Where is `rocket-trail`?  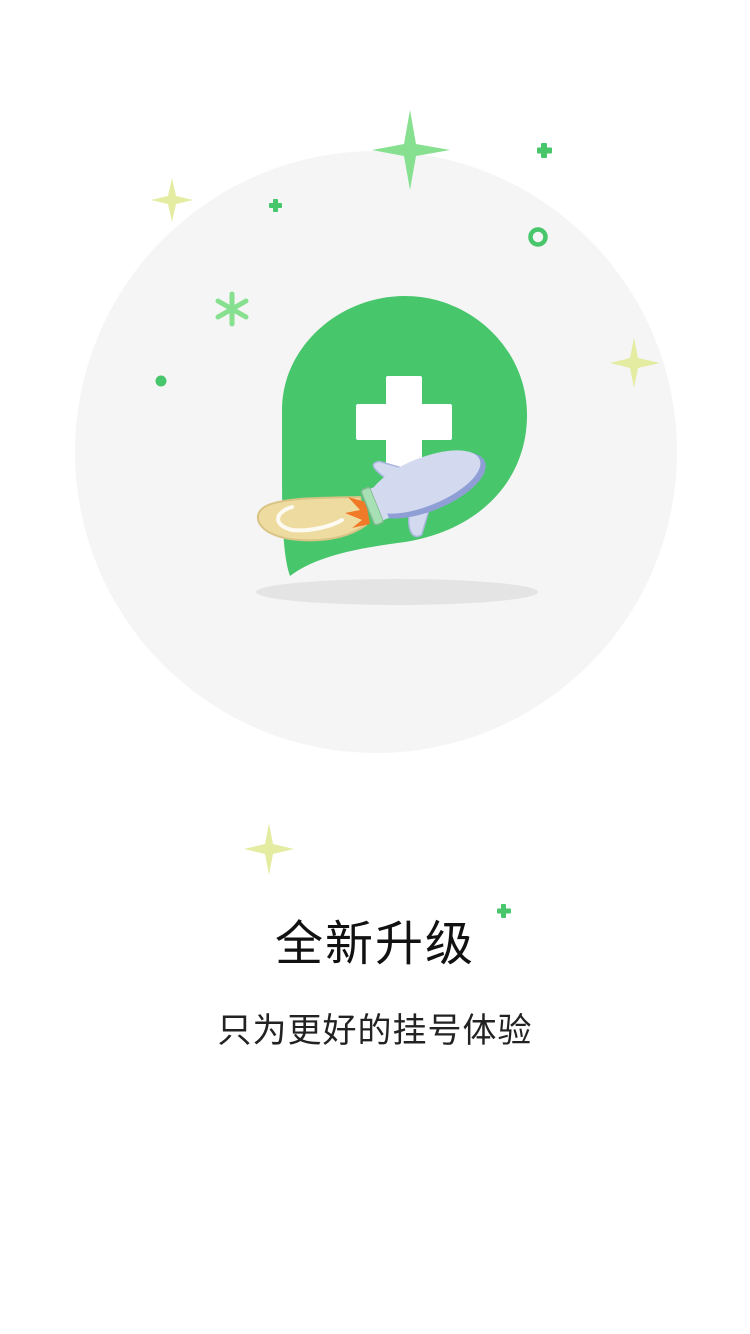 rocket-trail is located at coordinates (312, 518).